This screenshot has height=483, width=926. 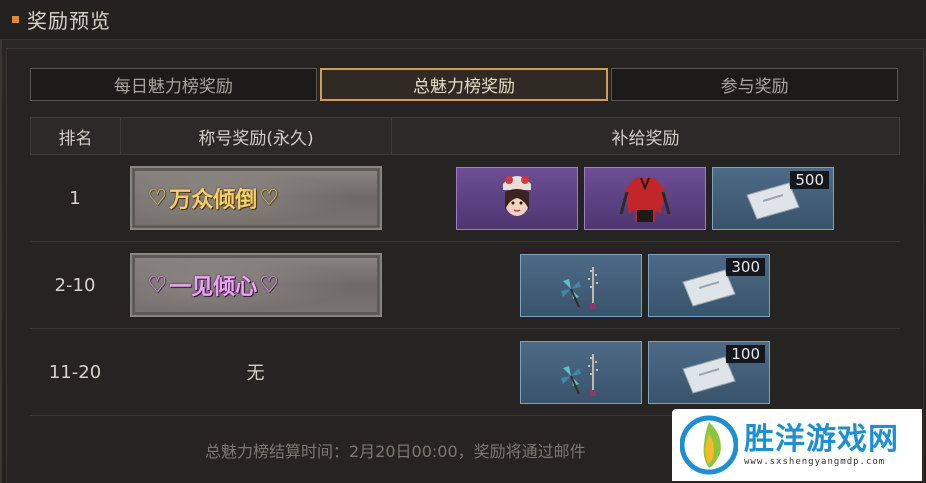 I want to click on supply-cell: 300, so click(x=644, y=285).